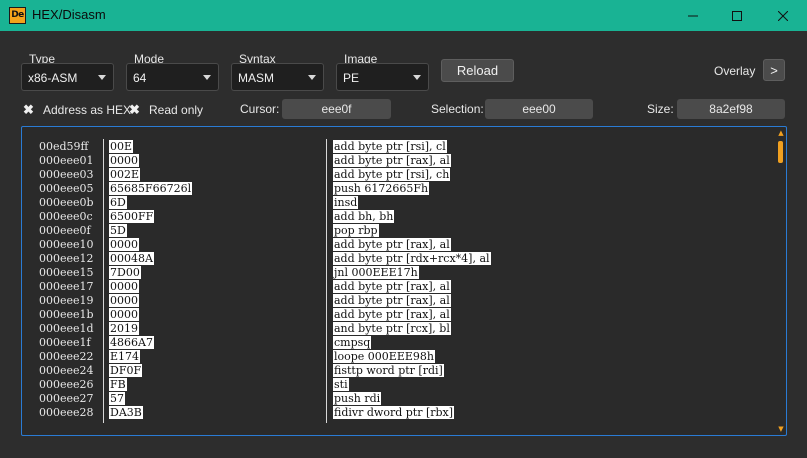  What do you see at coordinates (402, 385) in the screenshot?
I see `table-row: 000eee26 FB sti` at bounding box center [402, 385].